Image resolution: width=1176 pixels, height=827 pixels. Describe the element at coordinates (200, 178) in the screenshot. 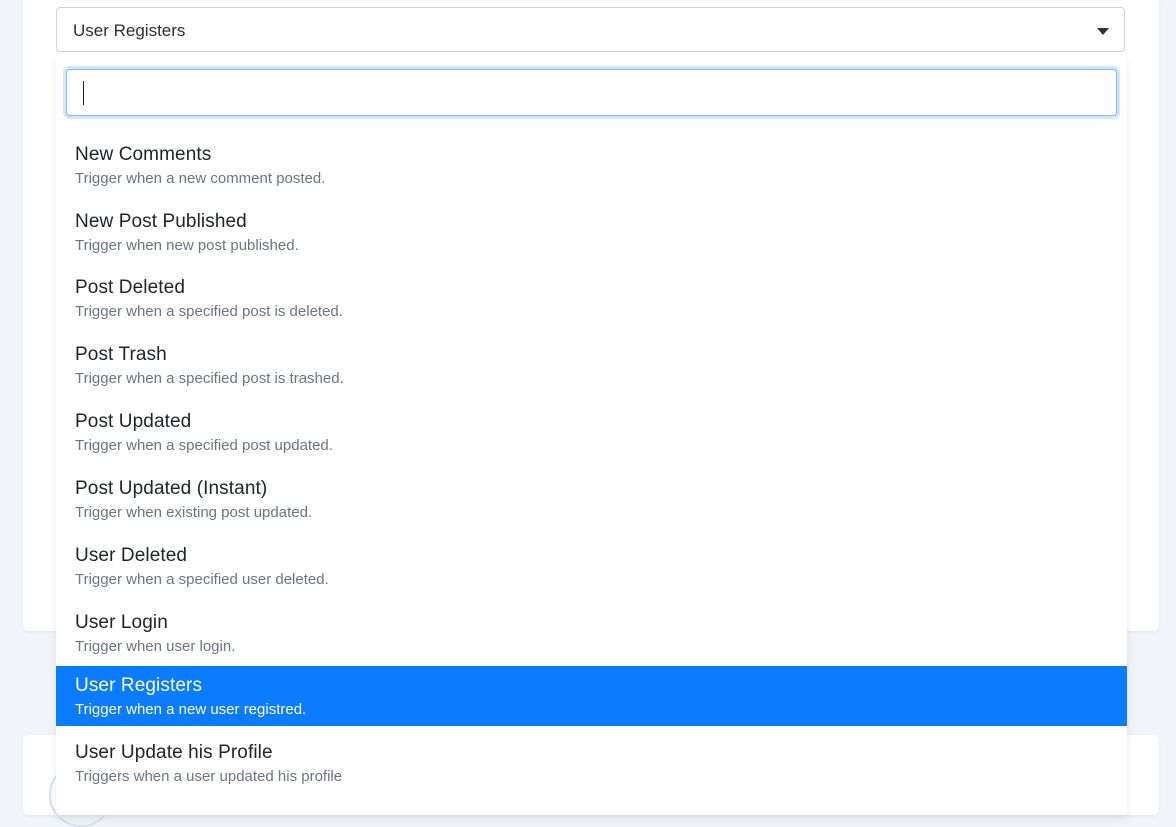

I see `option-description: Trigger when a new comment posted.` at that location.